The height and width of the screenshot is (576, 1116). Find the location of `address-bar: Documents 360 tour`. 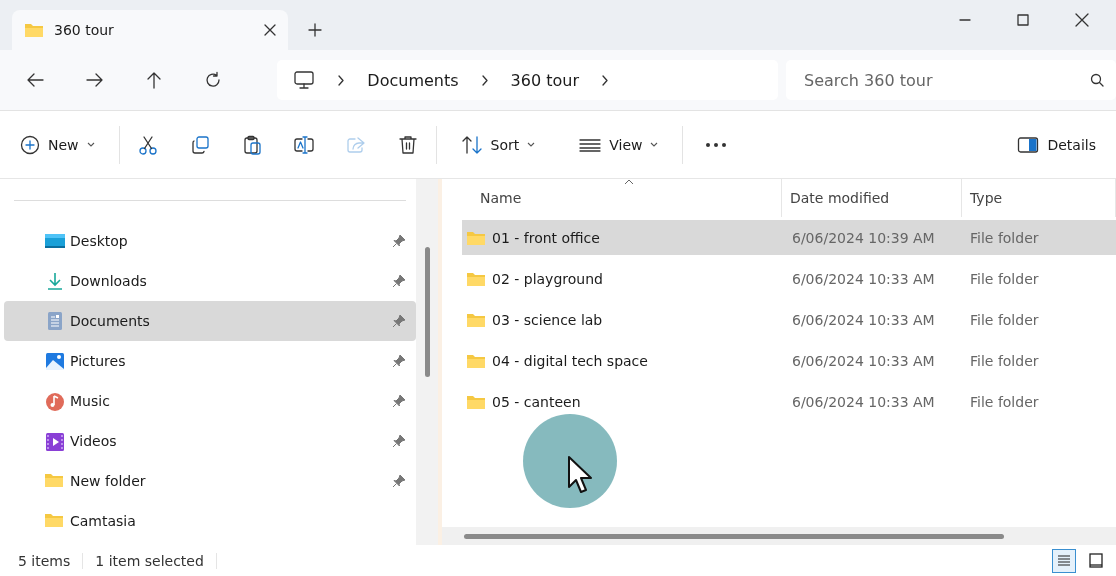

address-bar: Documents 360 tour is located at coordinates (527, 80).